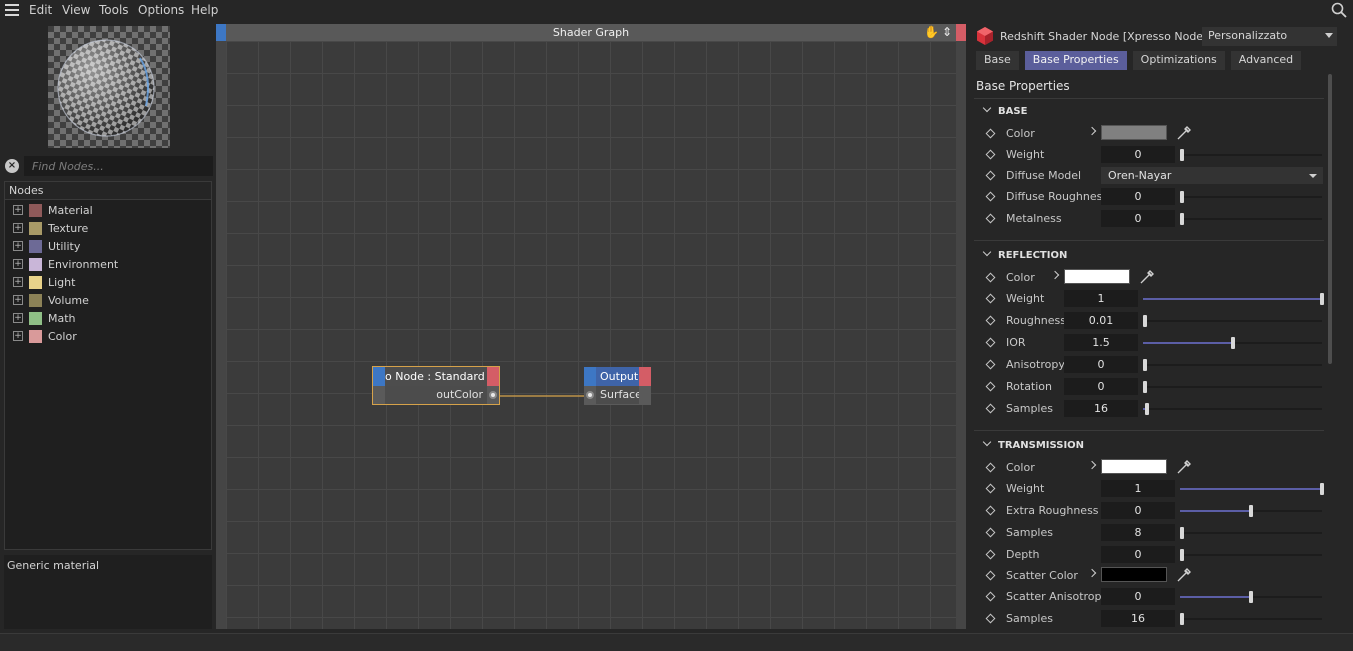  What do you see at coordinates (1232, 387) in the screenshot?
I see `reflection-rotation-slider` at bounding box center [1232, 387].